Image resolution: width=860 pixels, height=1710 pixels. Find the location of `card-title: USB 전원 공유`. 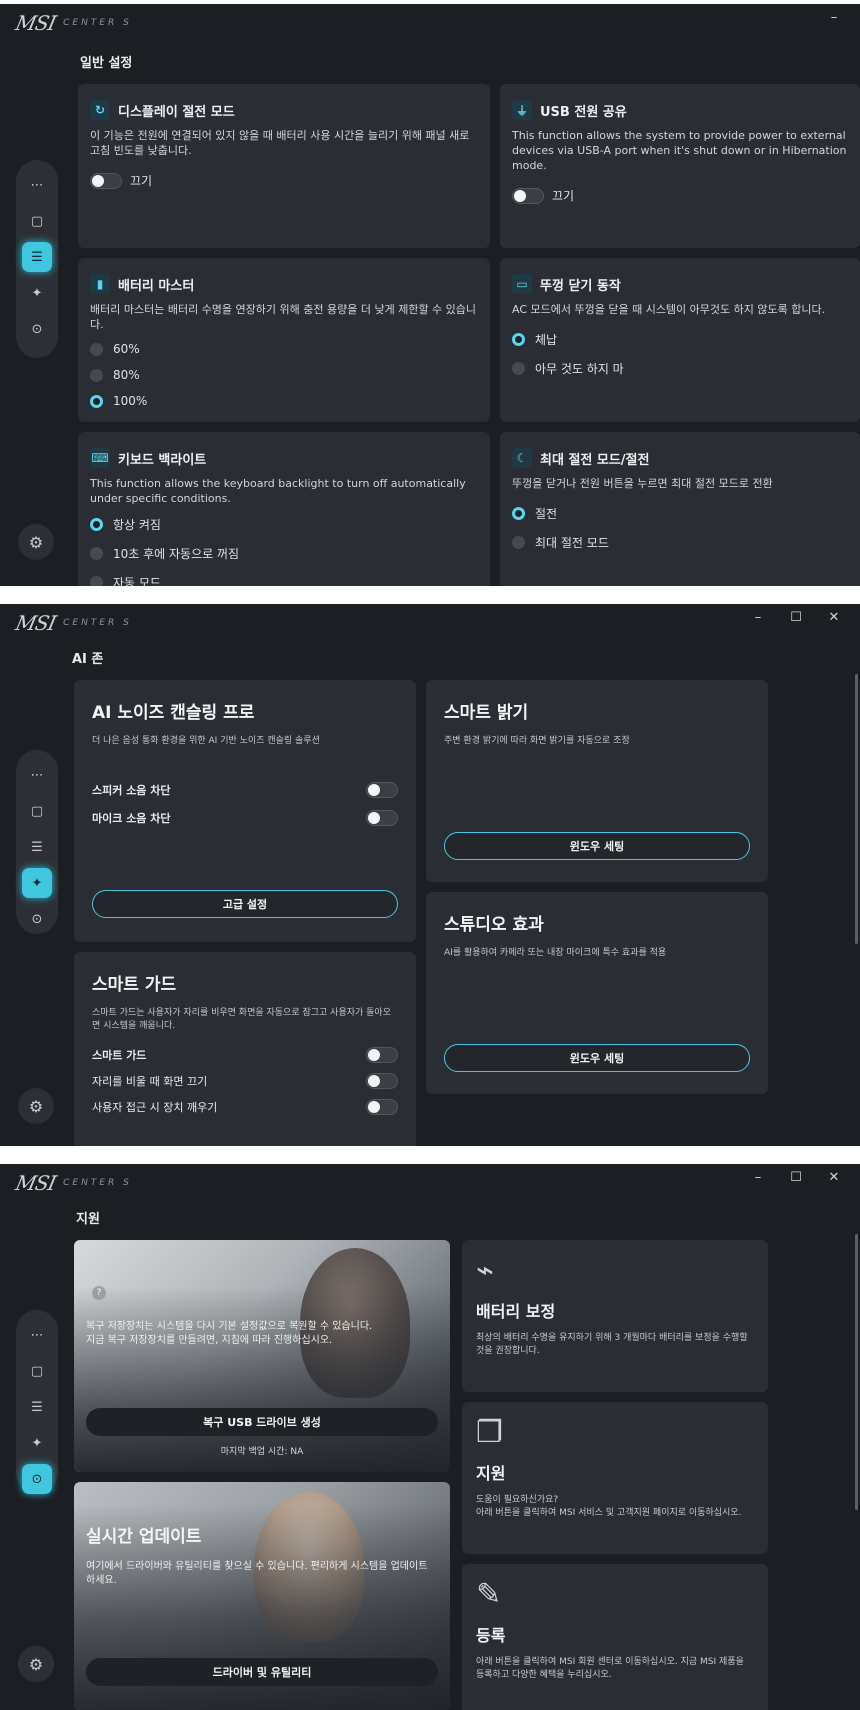

card-title: USB 전원 공유 is located at coordinates (583, 112).